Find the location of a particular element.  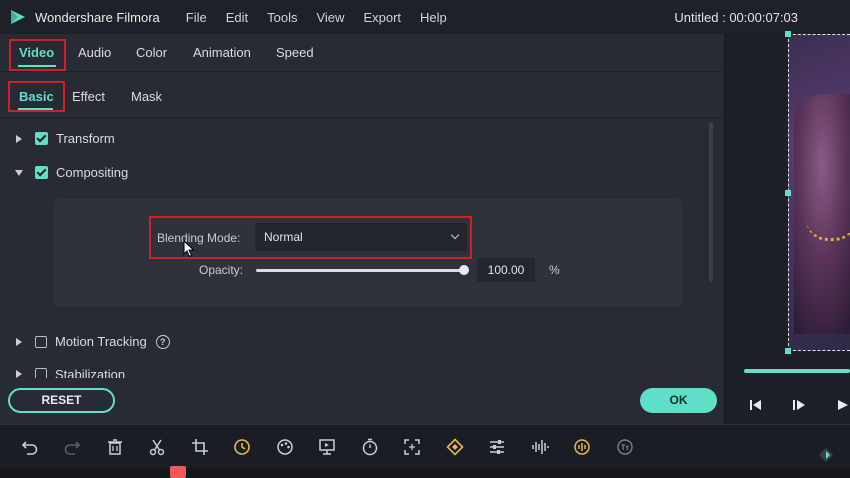

section-transform: Transform is located at coordinates (65, 138).